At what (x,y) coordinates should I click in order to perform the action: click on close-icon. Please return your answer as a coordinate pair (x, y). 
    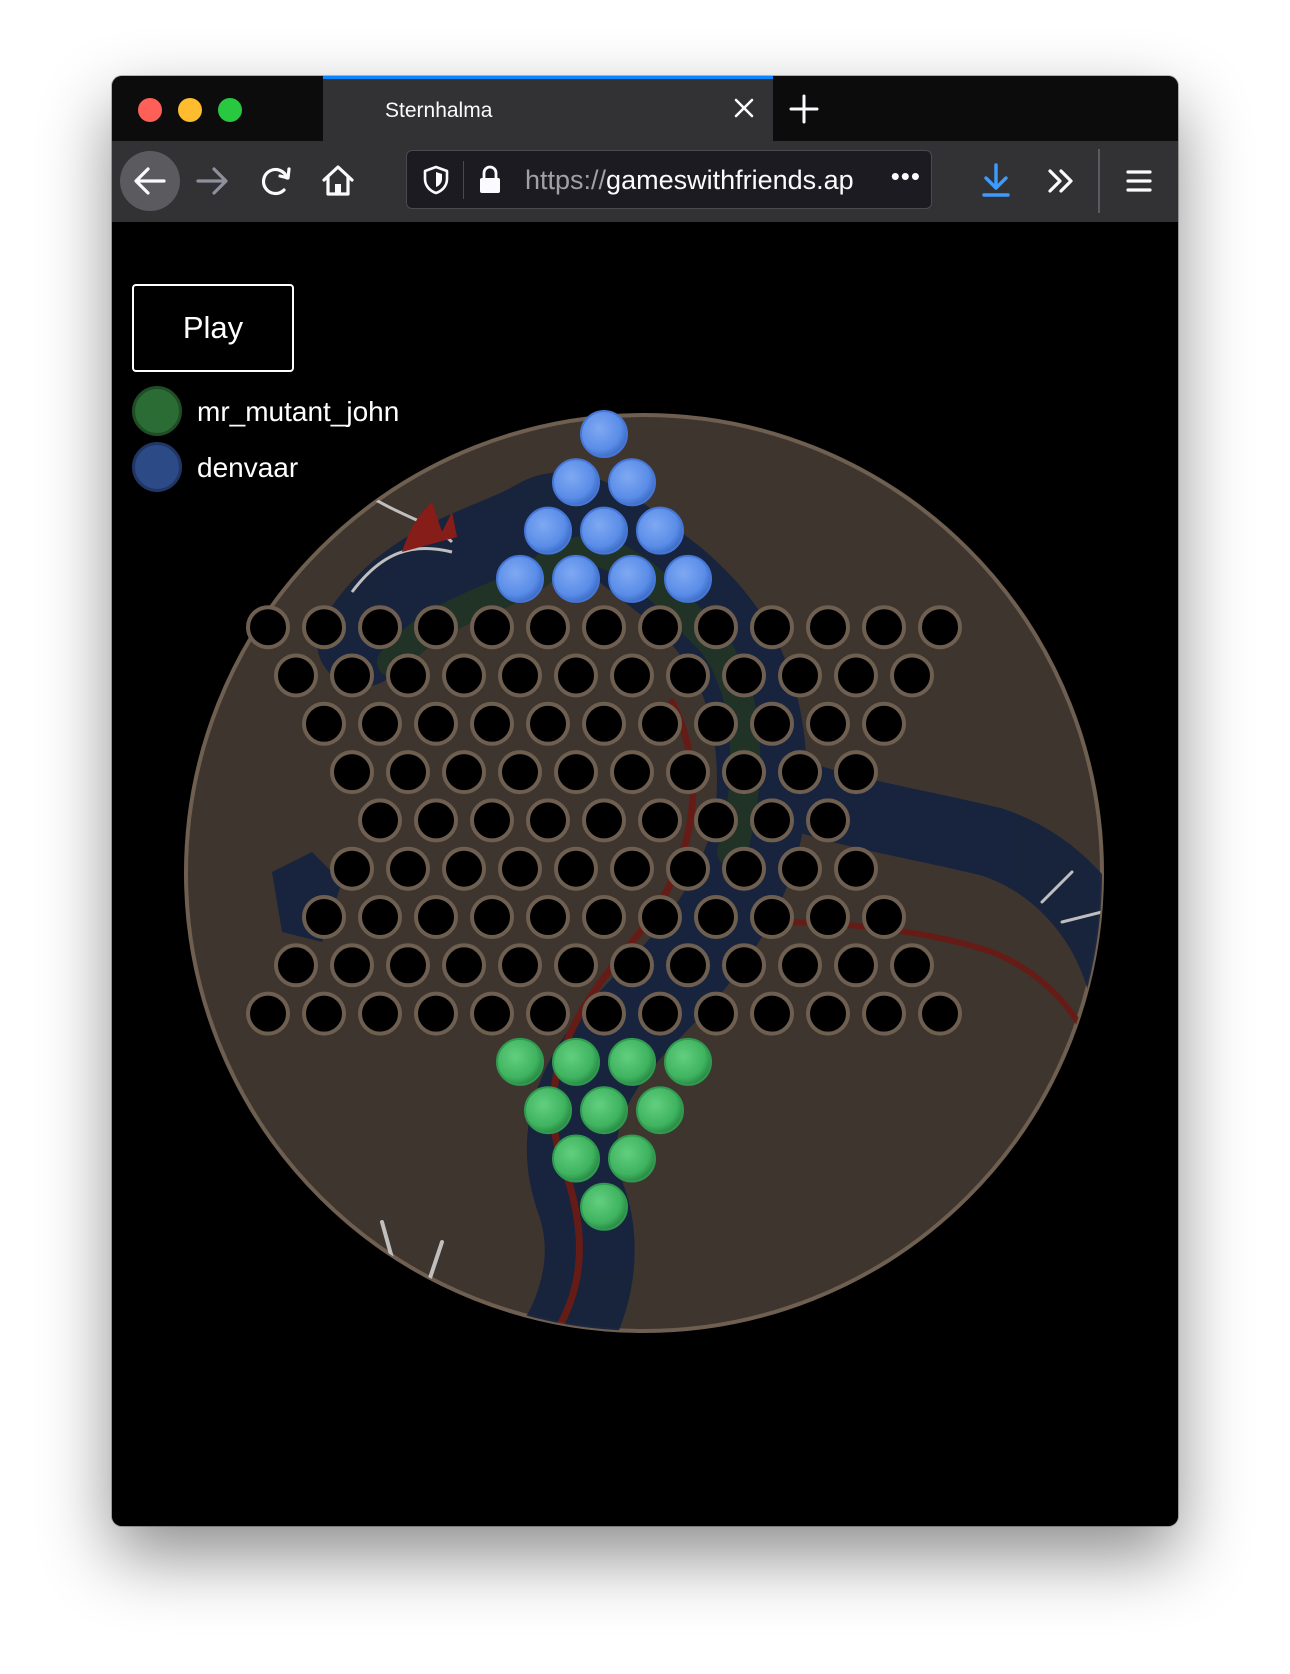
    Looking at the image, I should click on (744, 108).